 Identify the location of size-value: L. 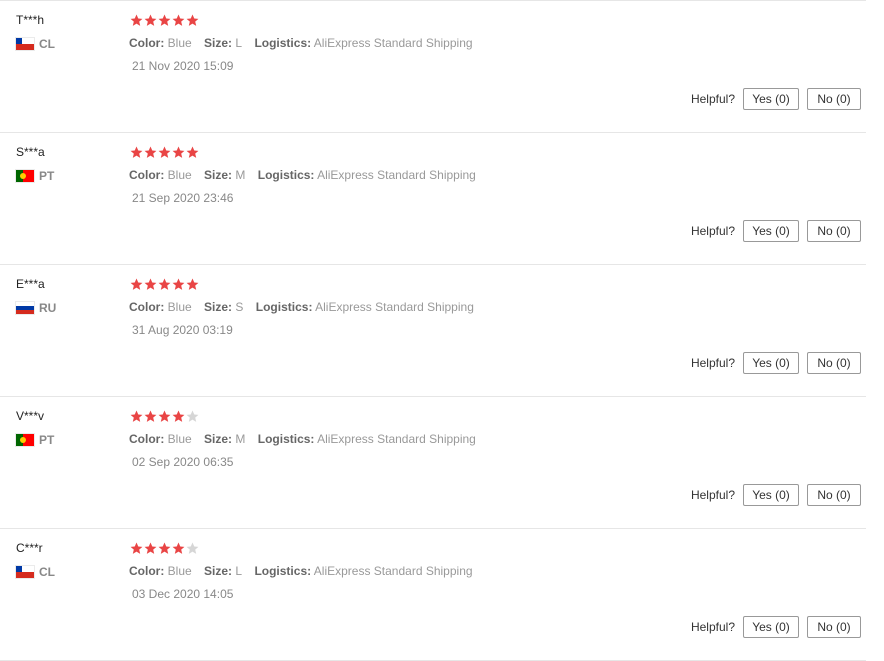
(239, 43).